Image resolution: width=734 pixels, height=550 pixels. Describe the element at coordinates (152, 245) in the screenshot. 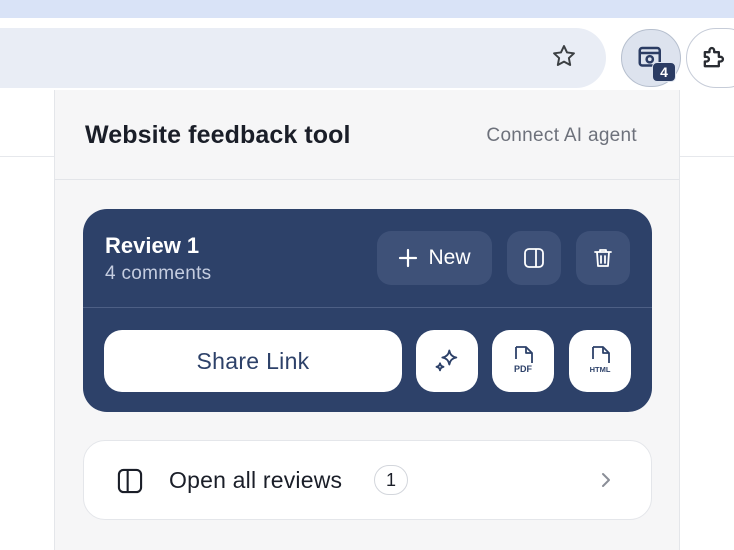

I see `review-title: Review 1` at that location.